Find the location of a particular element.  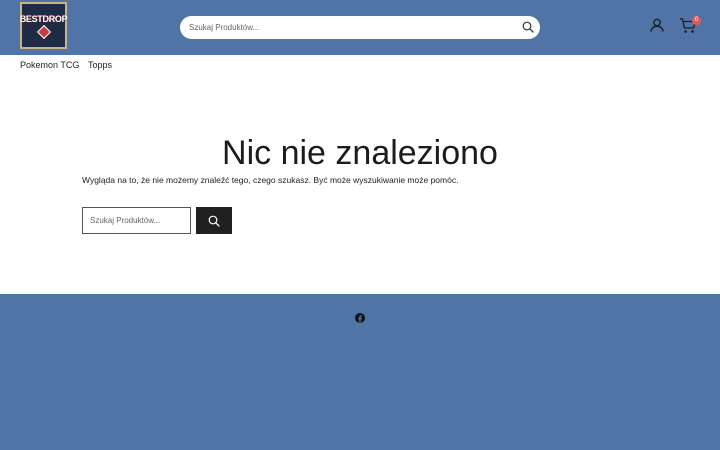

site-header: BESTDROP 0 is located at coordinates (360, 27).